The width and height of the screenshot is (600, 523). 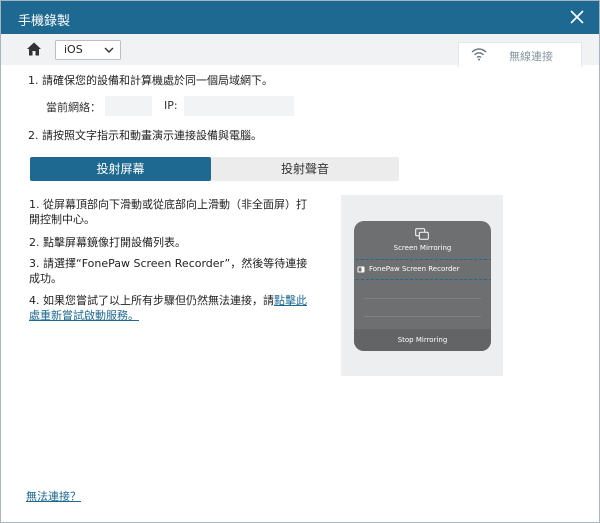 I want to click on ip-value, so click(x=239, y=106).